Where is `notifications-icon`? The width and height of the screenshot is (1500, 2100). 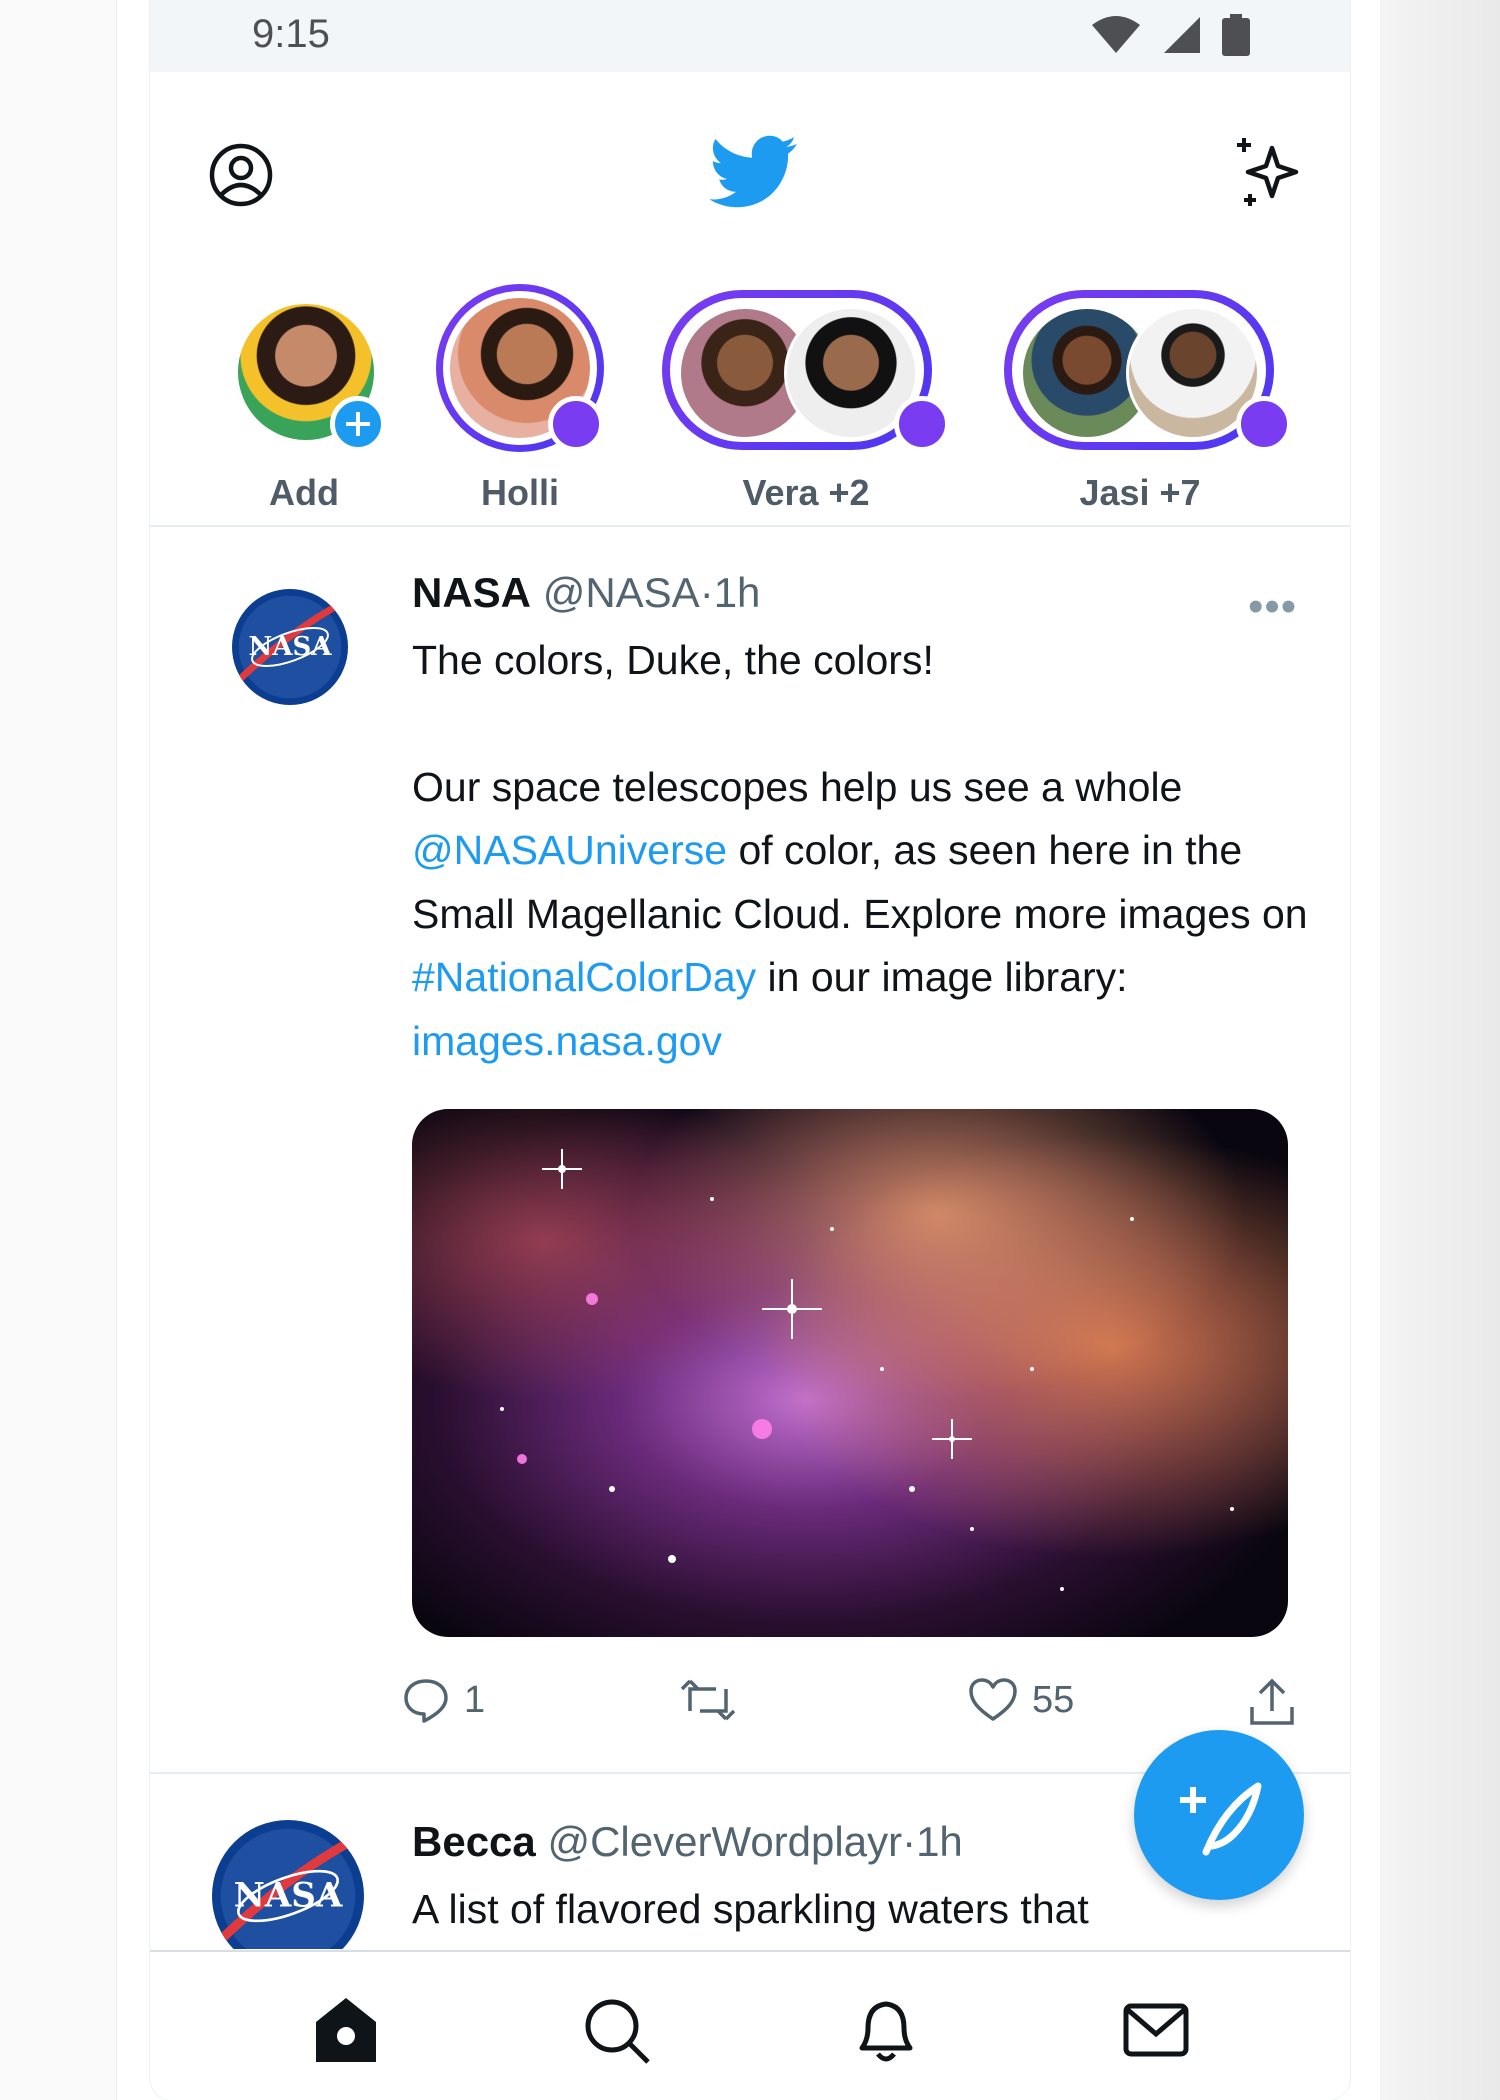
notifications-icon is located at coordinates (886, 2030).